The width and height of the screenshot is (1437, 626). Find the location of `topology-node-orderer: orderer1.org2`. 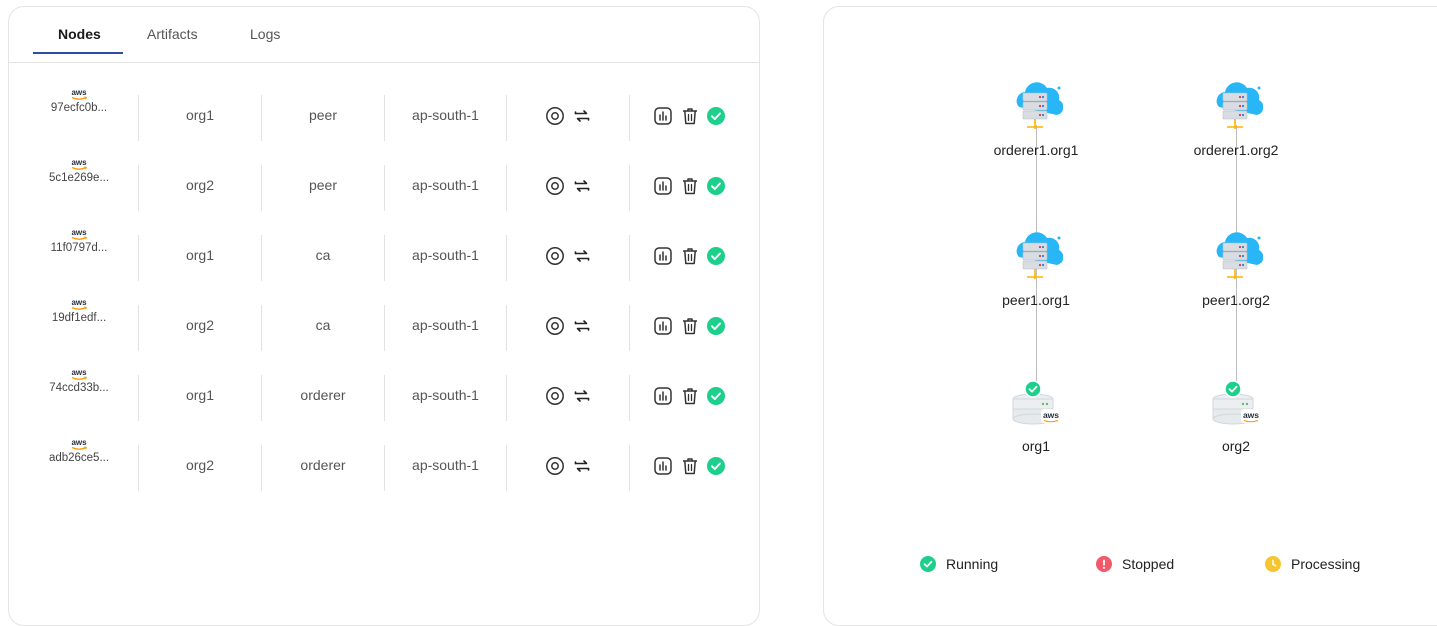

topology-node-orderer: orderer1.org2 is located at coordinates (1236, 117).